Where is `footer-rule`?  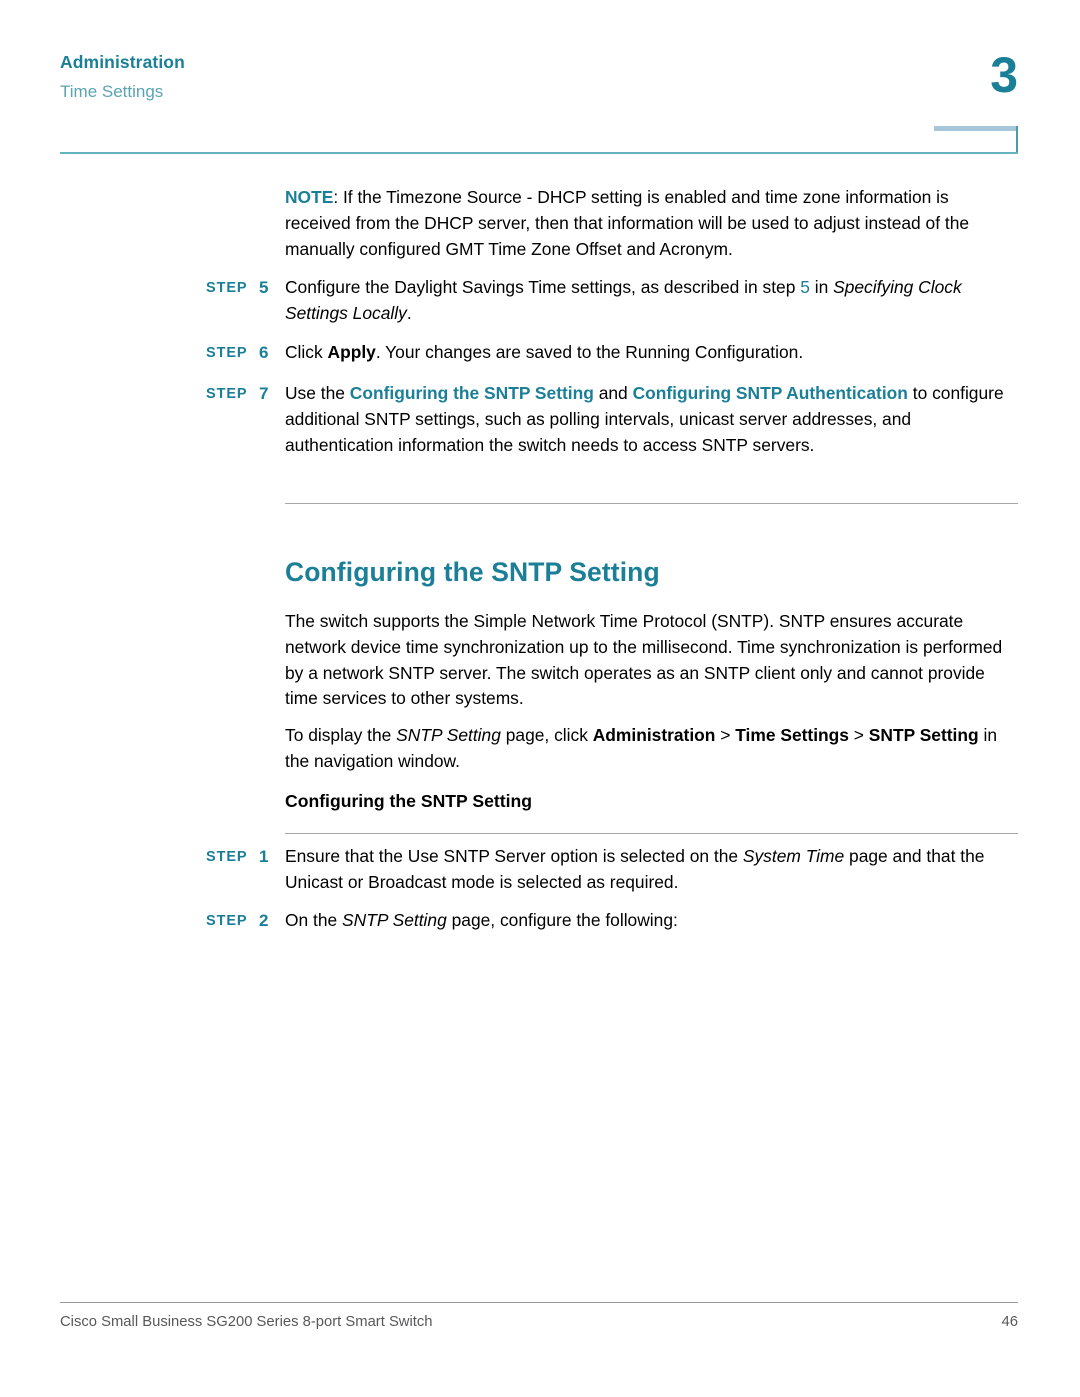
footer-rule is located at coordinates (539, 1302).